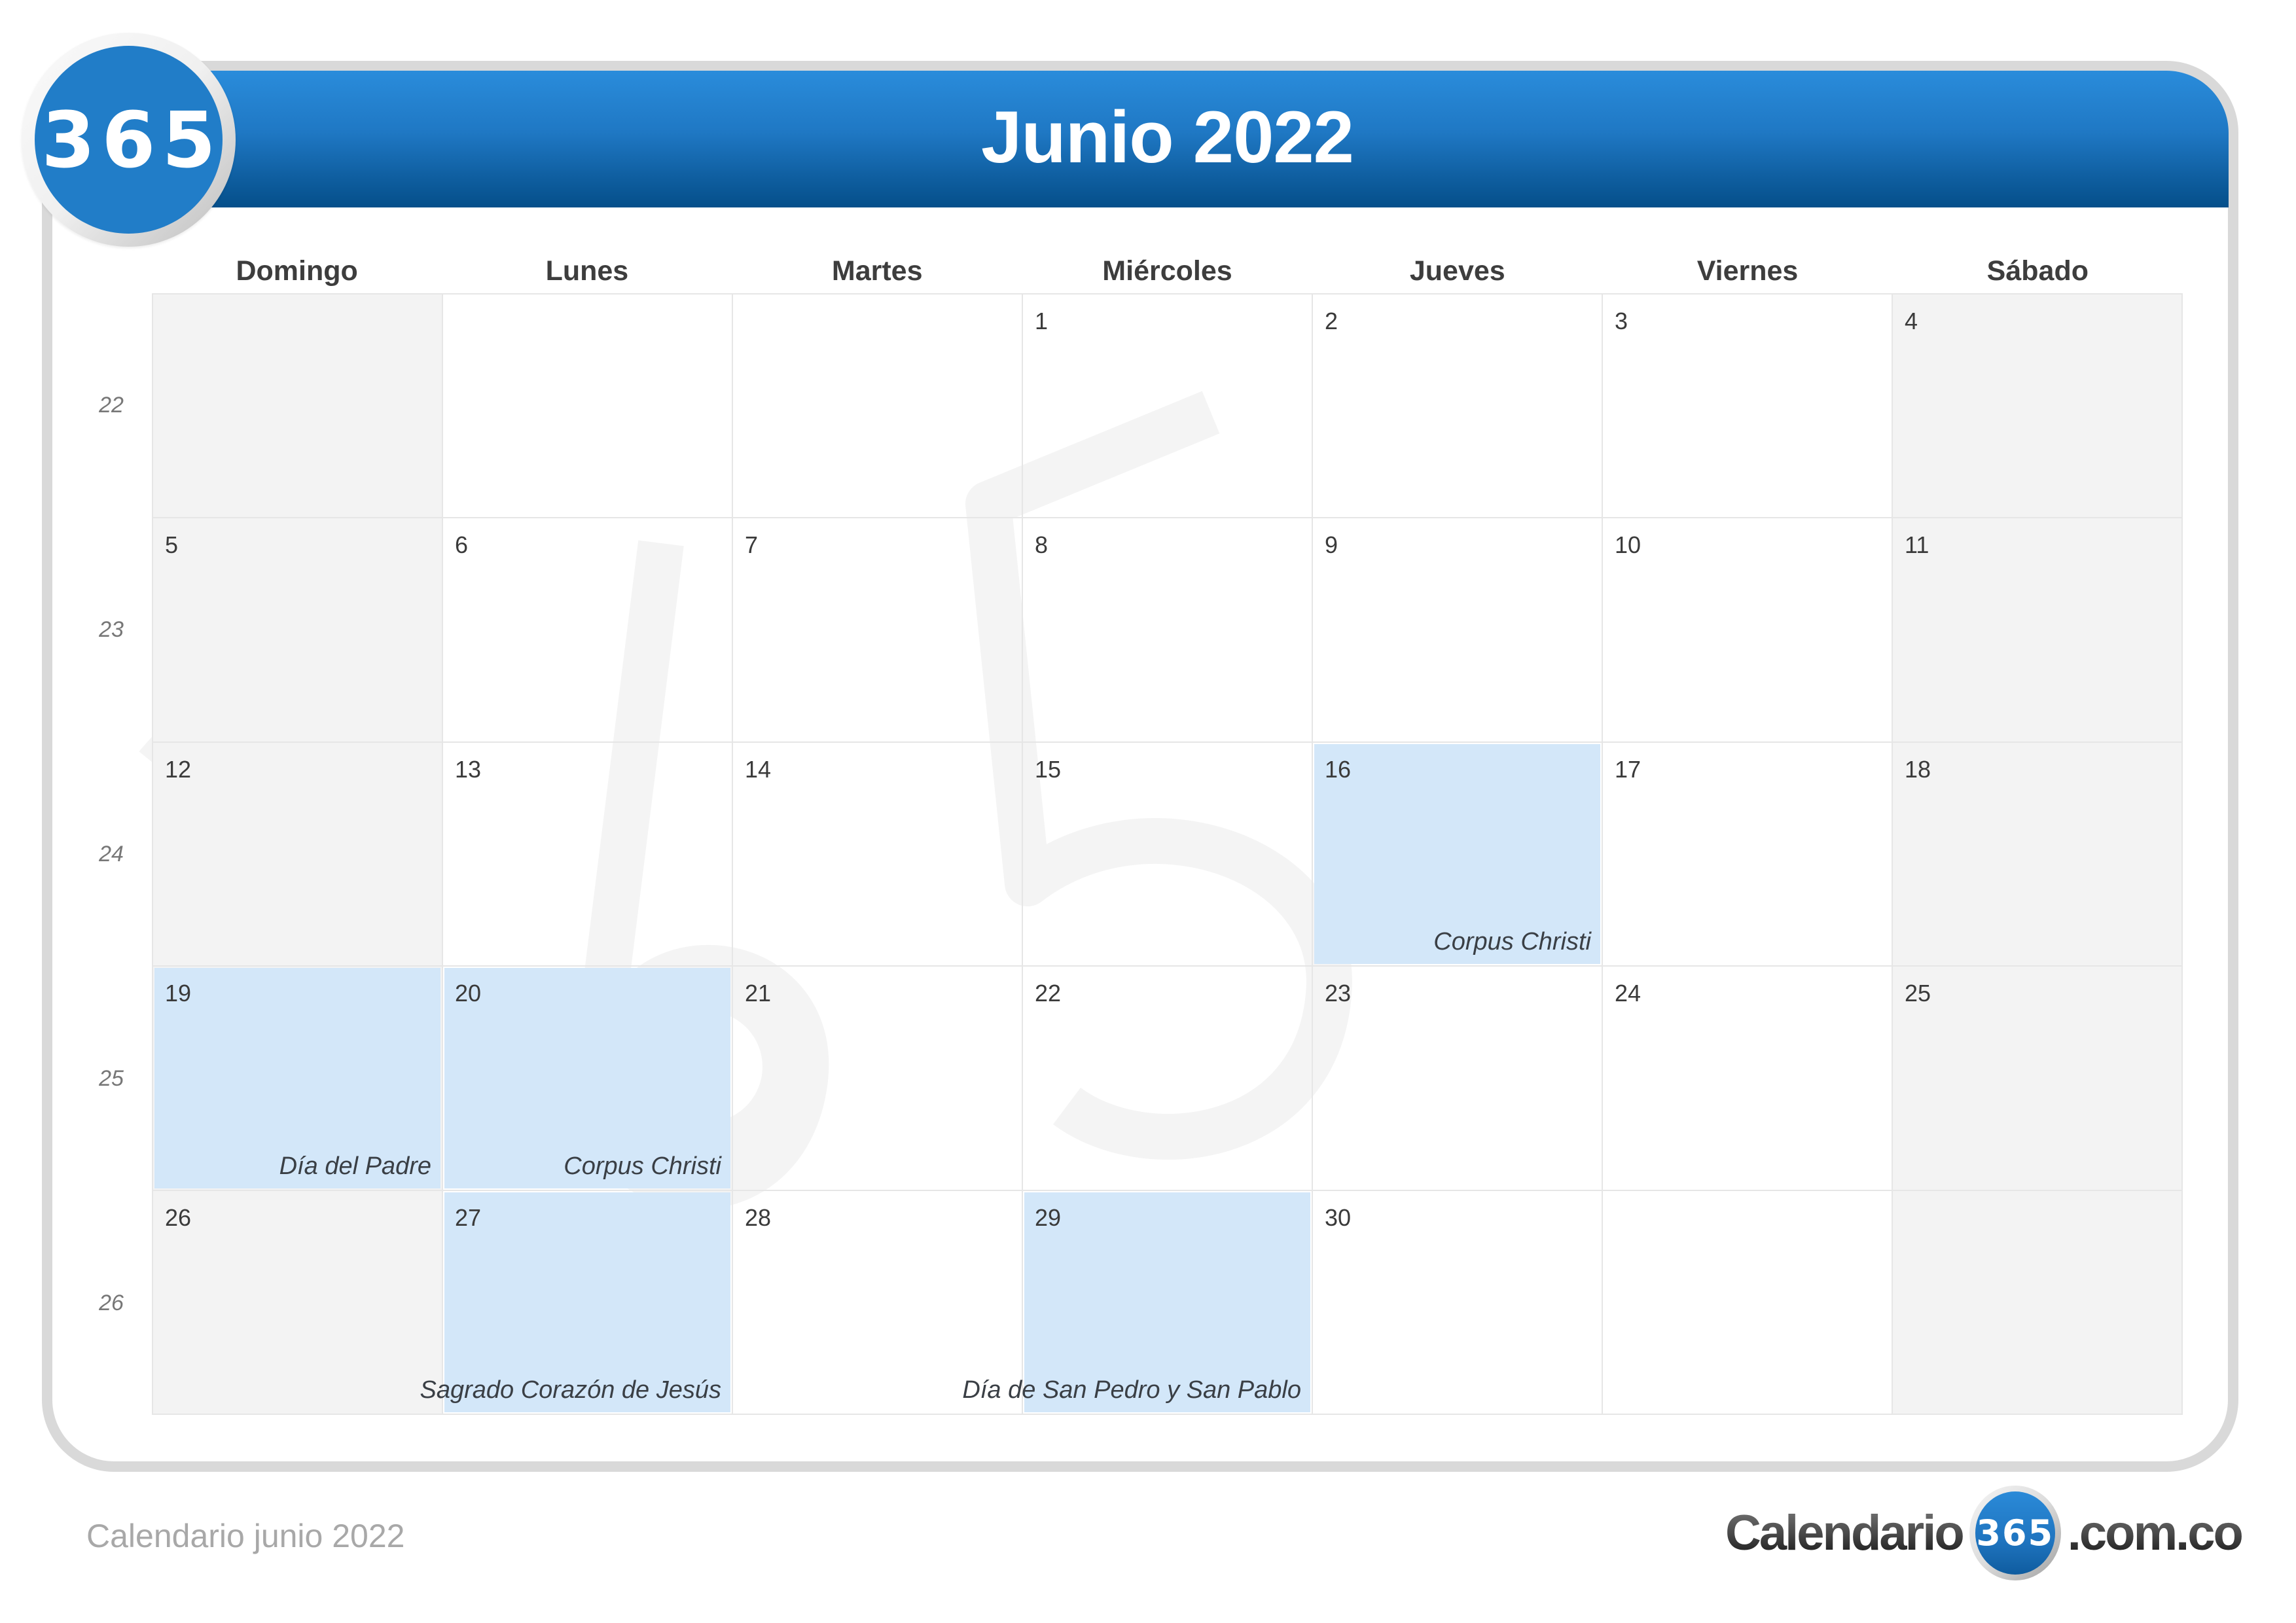 The height and width of the screenshot is (1623, 2296). What do you see at coordinates (1458, 406) in the screenshot?
I see `day-cell: 2` at bounding box center [1458, 406].